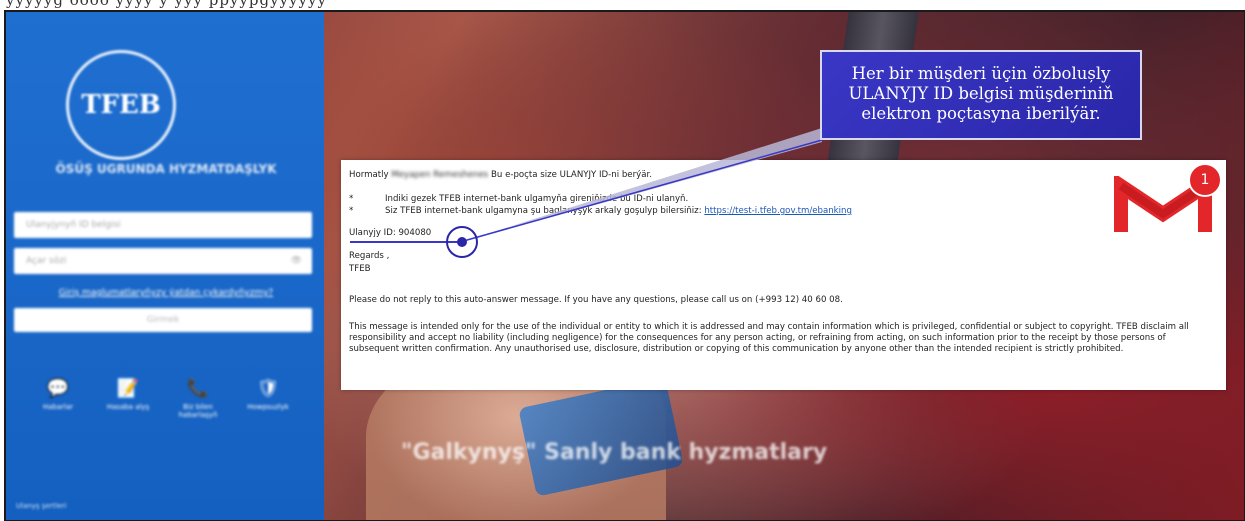  Describe the element at coordinates (296, 261) in the screenshot. I see `eye-icon: 👁` at that location.